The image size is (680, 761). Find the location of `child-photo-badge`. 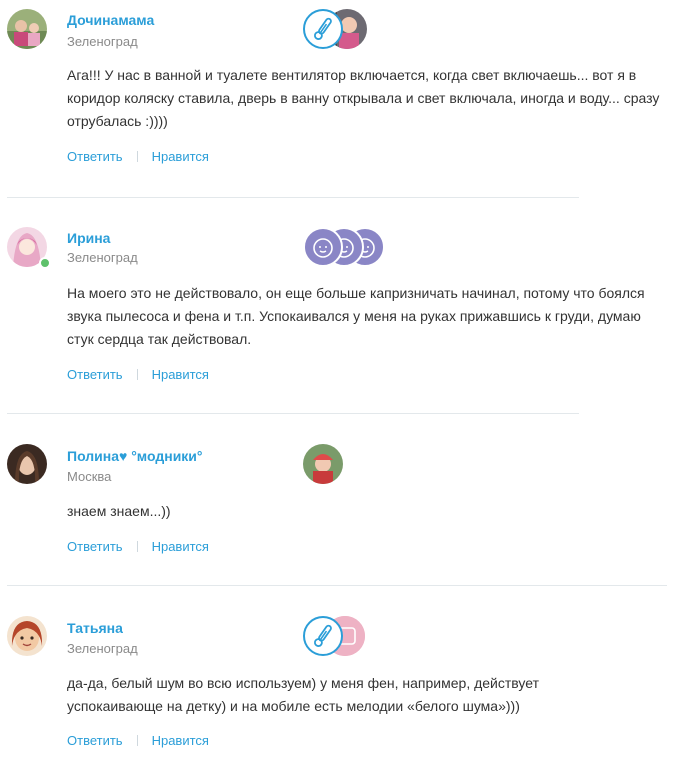

child-photo-badge is located at coordinates (323, 464).